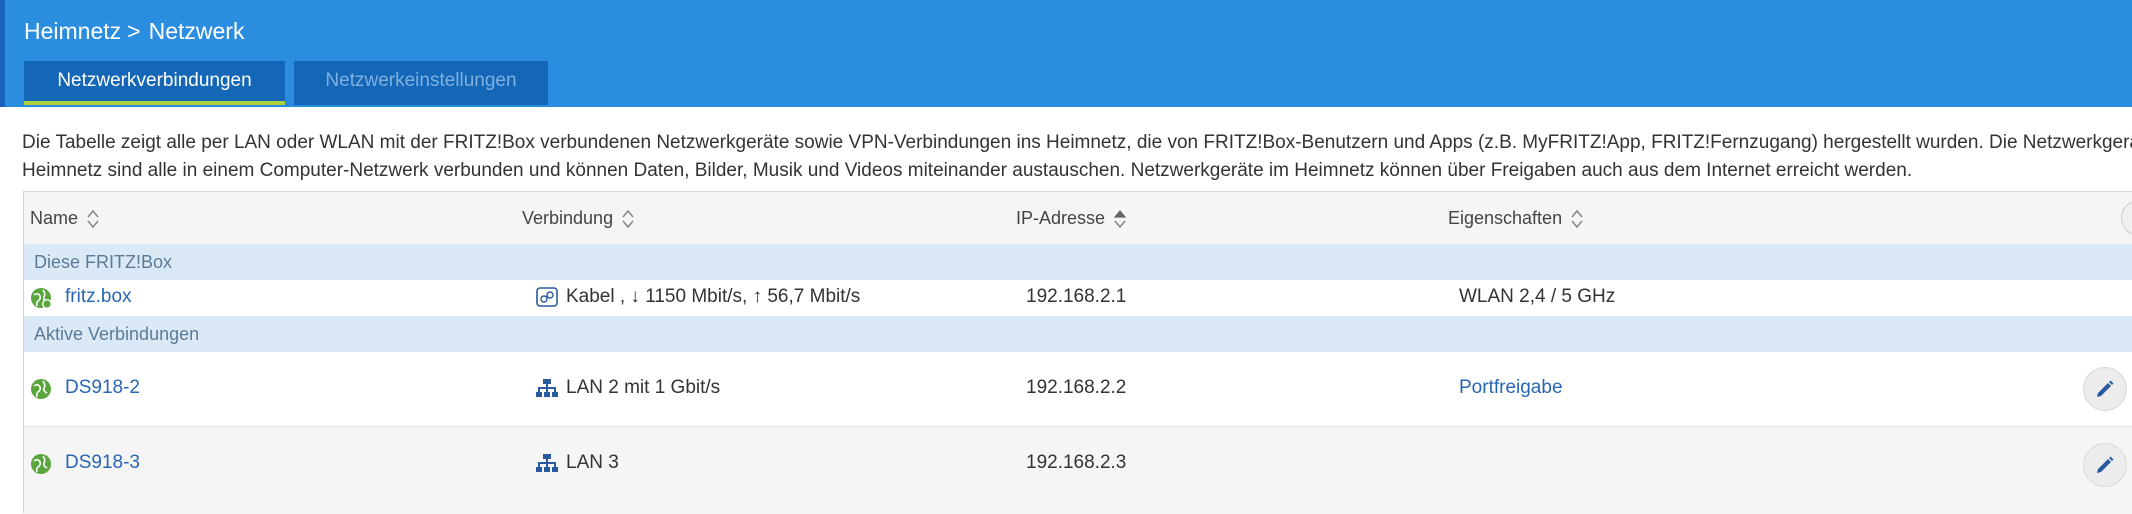 This screenshot has height=514, width=2132. What do you see at coordinates (103, 262) in the screenshot?
I see `group-label: Diese FRITZ!Box` at bounding box center [103, 262].